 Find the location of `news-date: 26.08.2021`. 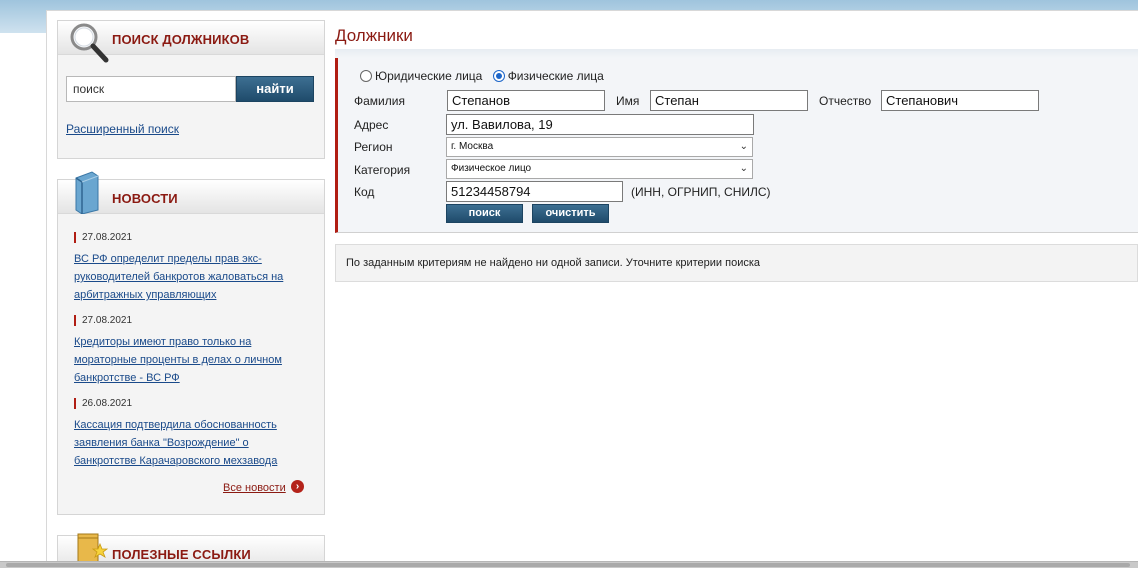

news-date: 26.08.2021 is located at coordinates (194, 403).